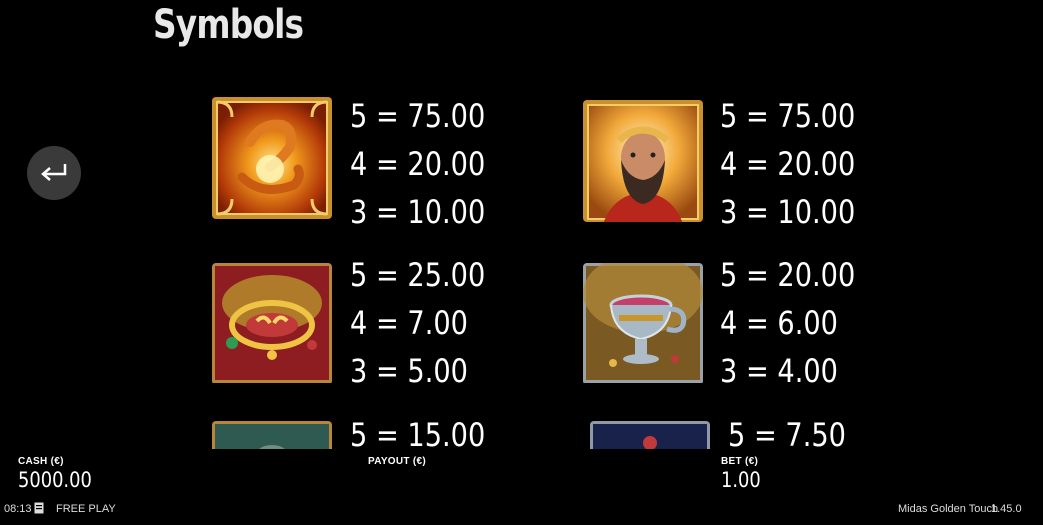 The width and height of the screenshot is (1043, 525). I want to click on chalice-paytable: 5 = 20.00 4 = 6.00 3 = 4.00, so click(787, 323).